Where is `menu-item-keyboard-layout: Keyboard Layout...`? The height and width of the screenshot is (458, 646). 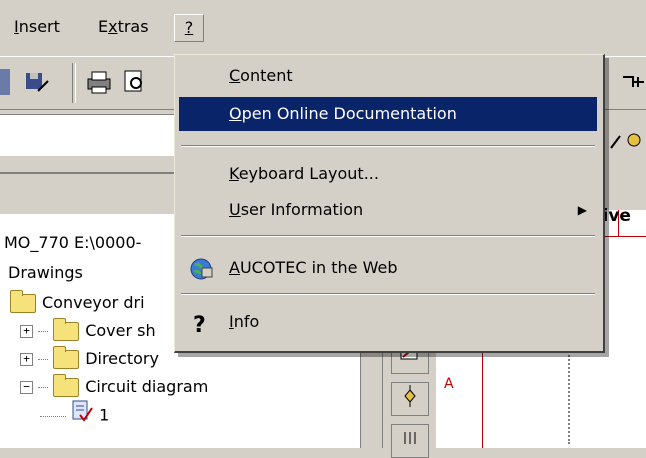 menu-item-keyboard-layout: Keyboard Layout... is located at coordinates (388, 174).